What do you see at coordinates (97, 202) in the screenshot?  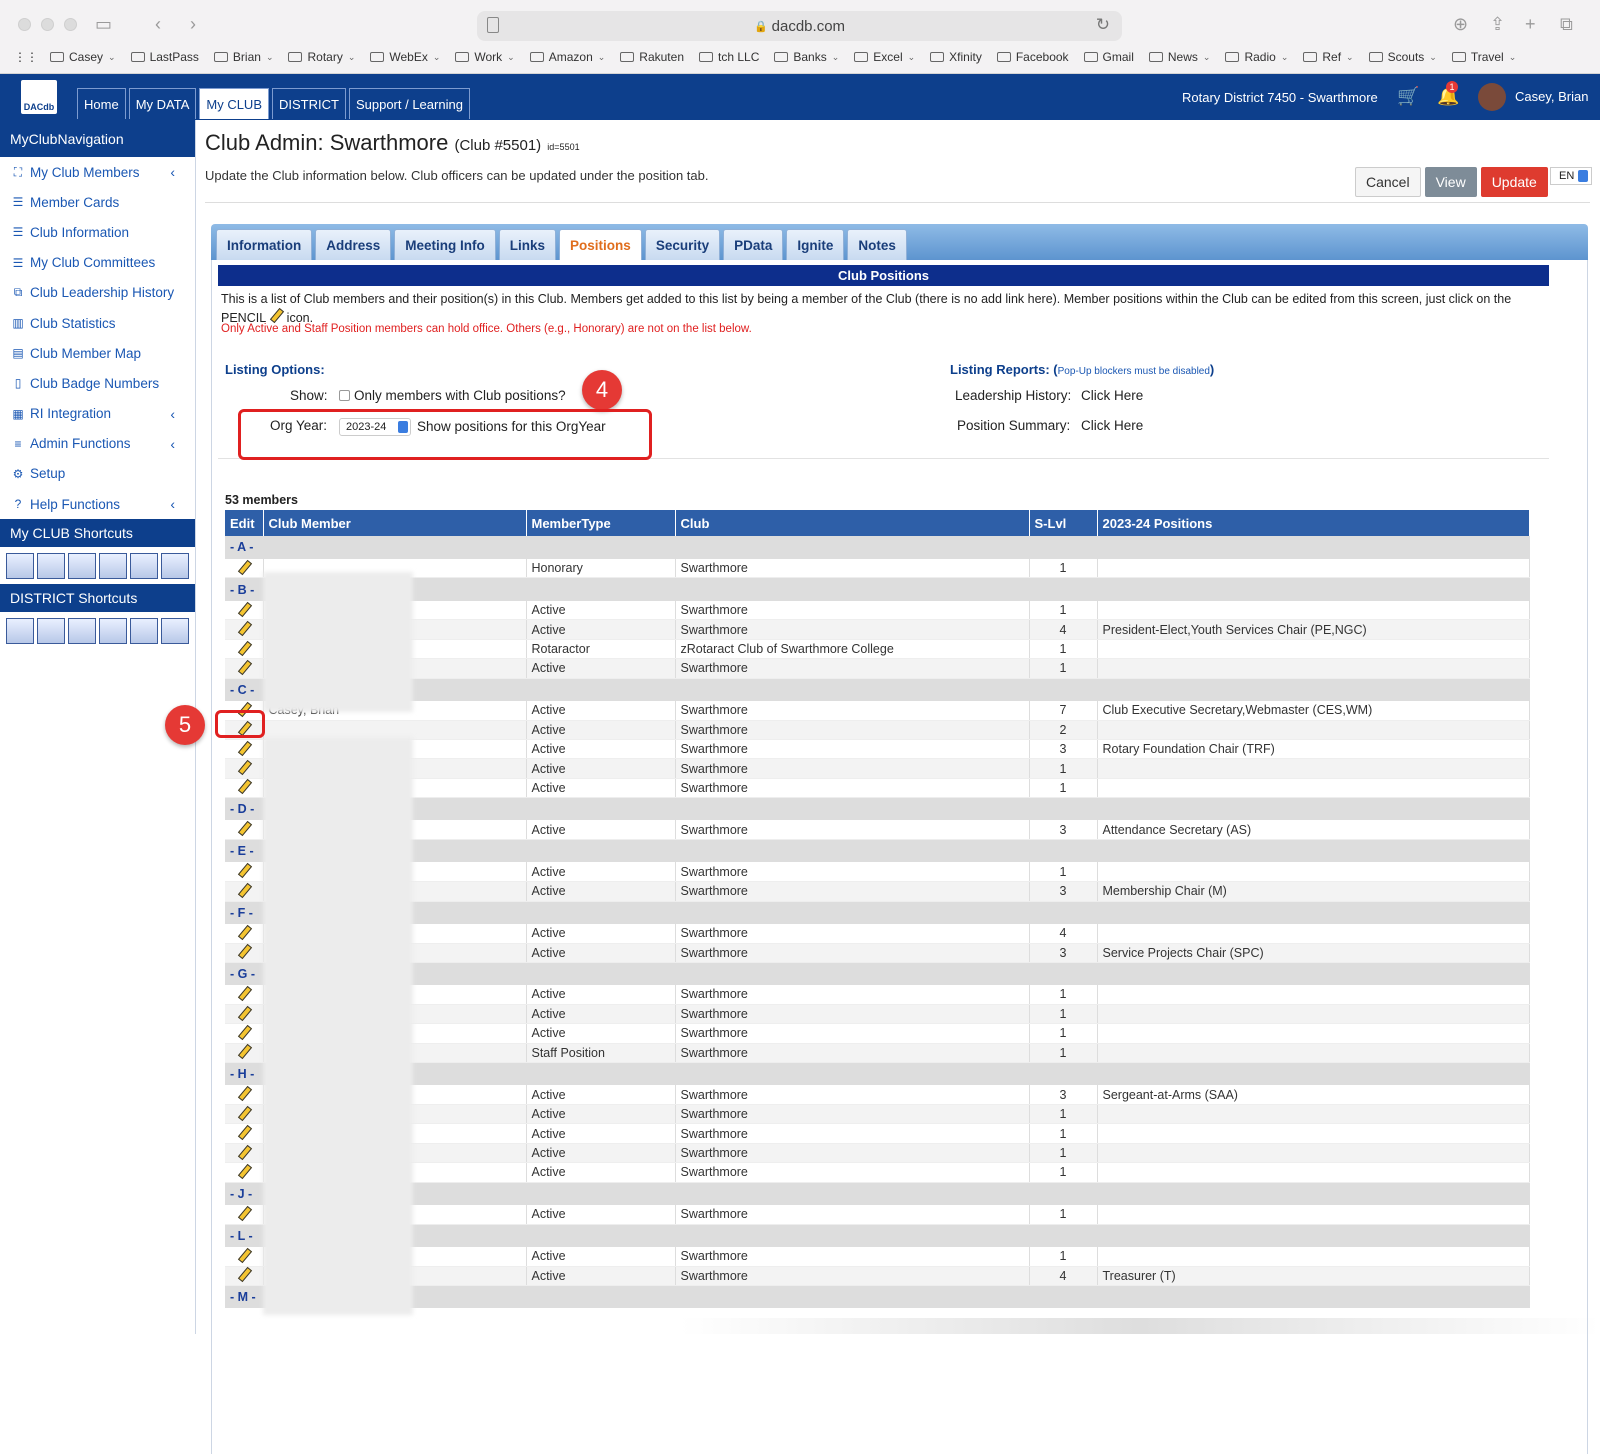 I see `sidebar-item-member-cards: ☰ Member Cards` at bounding box center [97, 202].